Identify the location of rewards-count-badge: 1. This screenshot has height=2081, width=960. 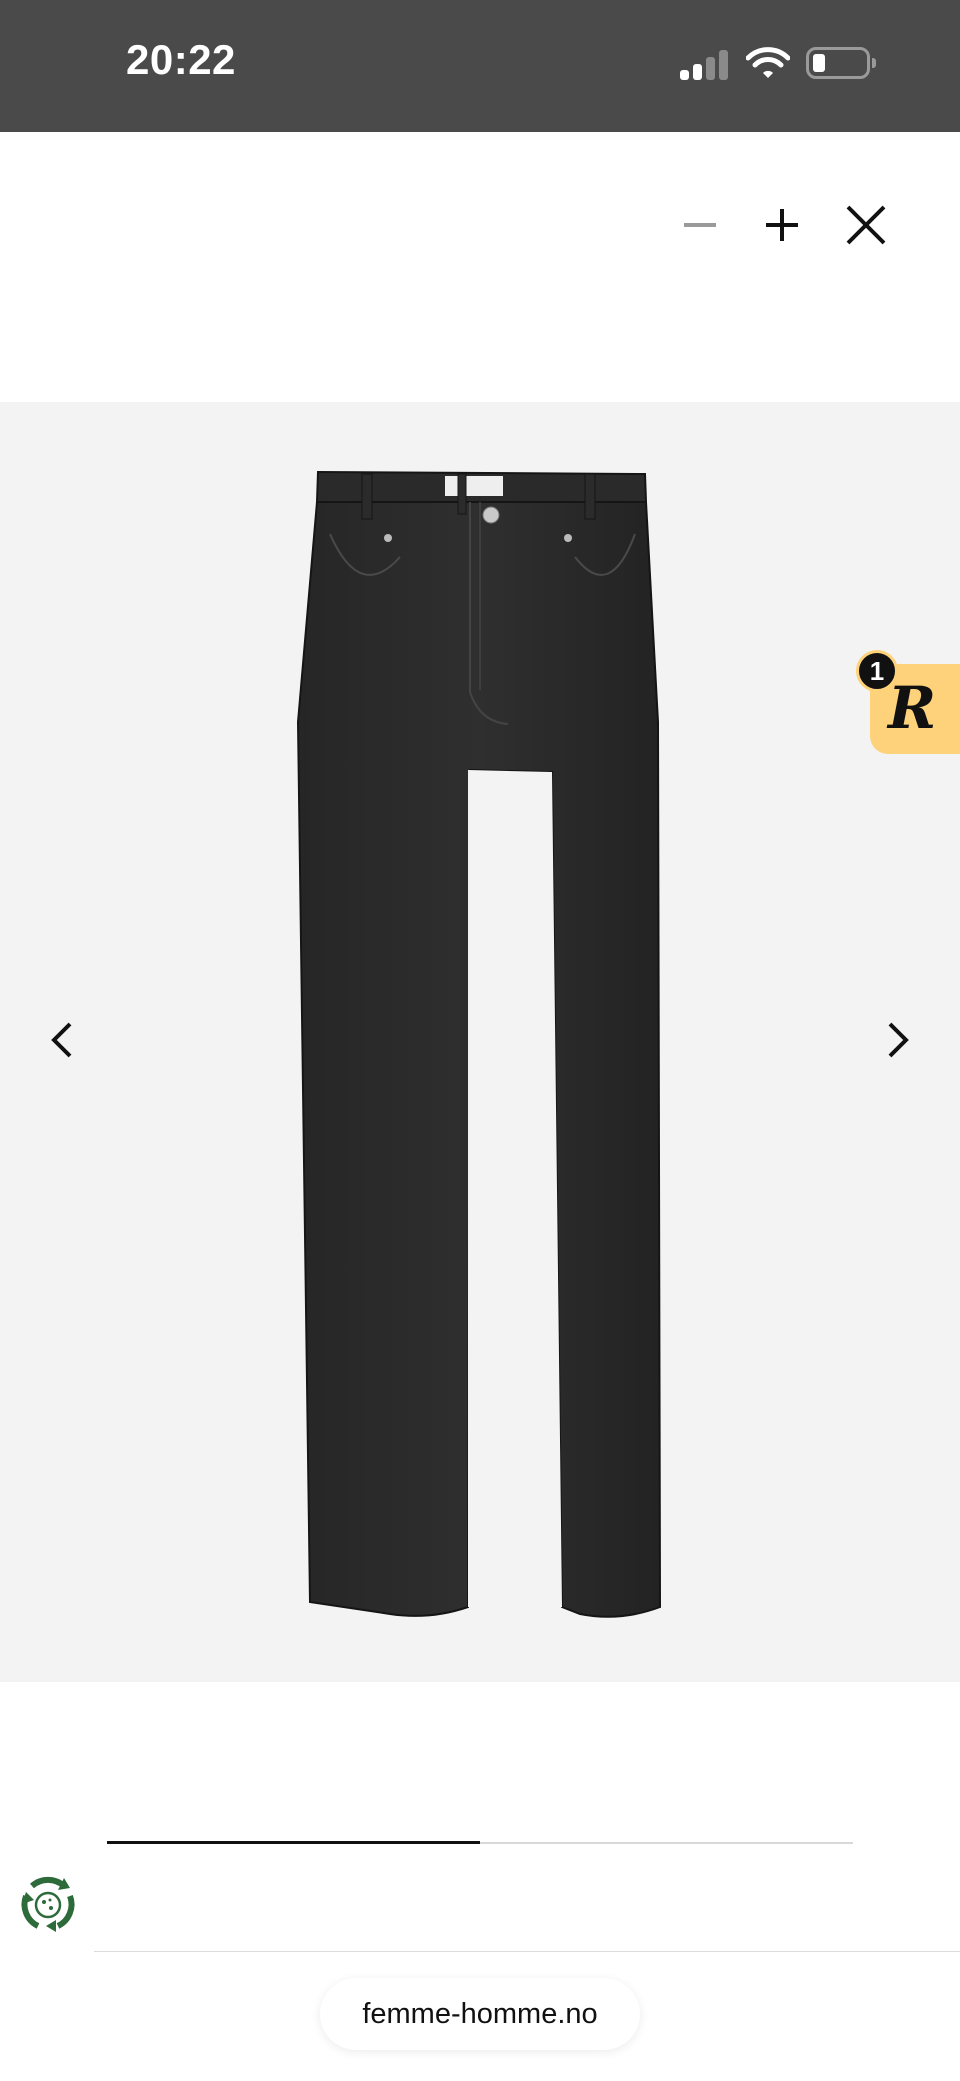
(877, 671).